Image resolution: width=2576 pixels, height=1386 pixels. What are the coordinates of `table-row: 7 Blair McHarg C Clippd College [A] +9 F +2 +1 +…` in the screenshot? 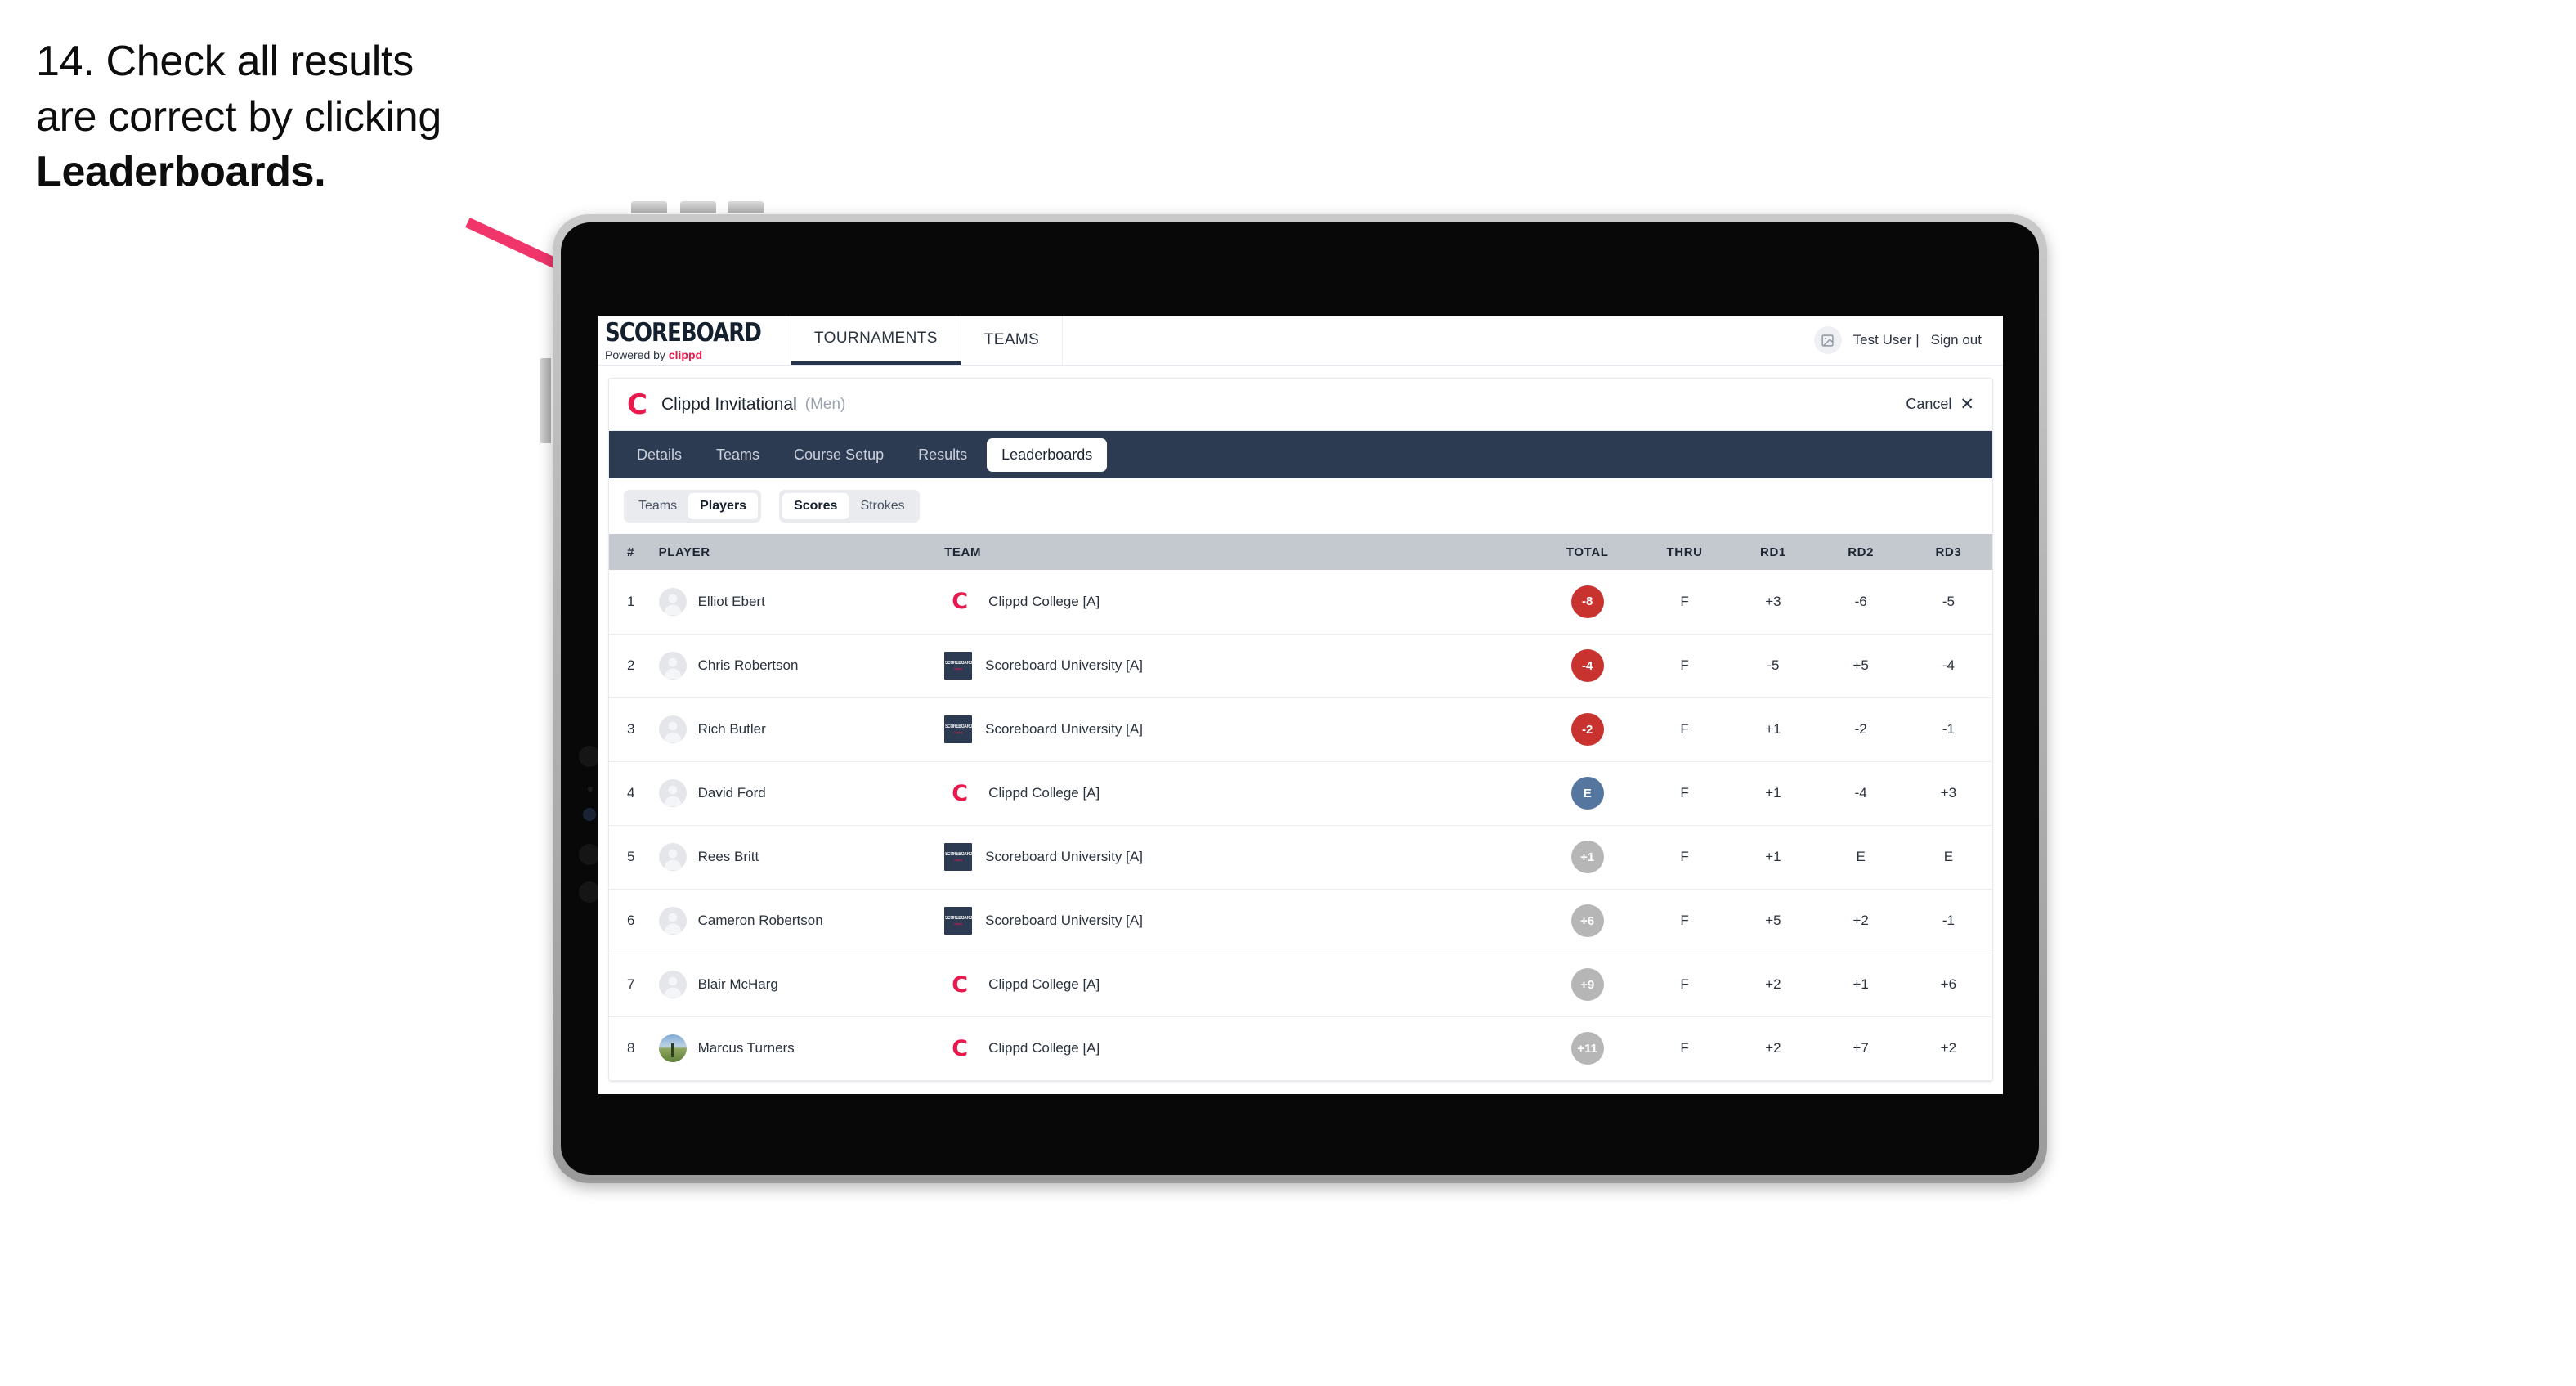 It's located at (1300, 984).